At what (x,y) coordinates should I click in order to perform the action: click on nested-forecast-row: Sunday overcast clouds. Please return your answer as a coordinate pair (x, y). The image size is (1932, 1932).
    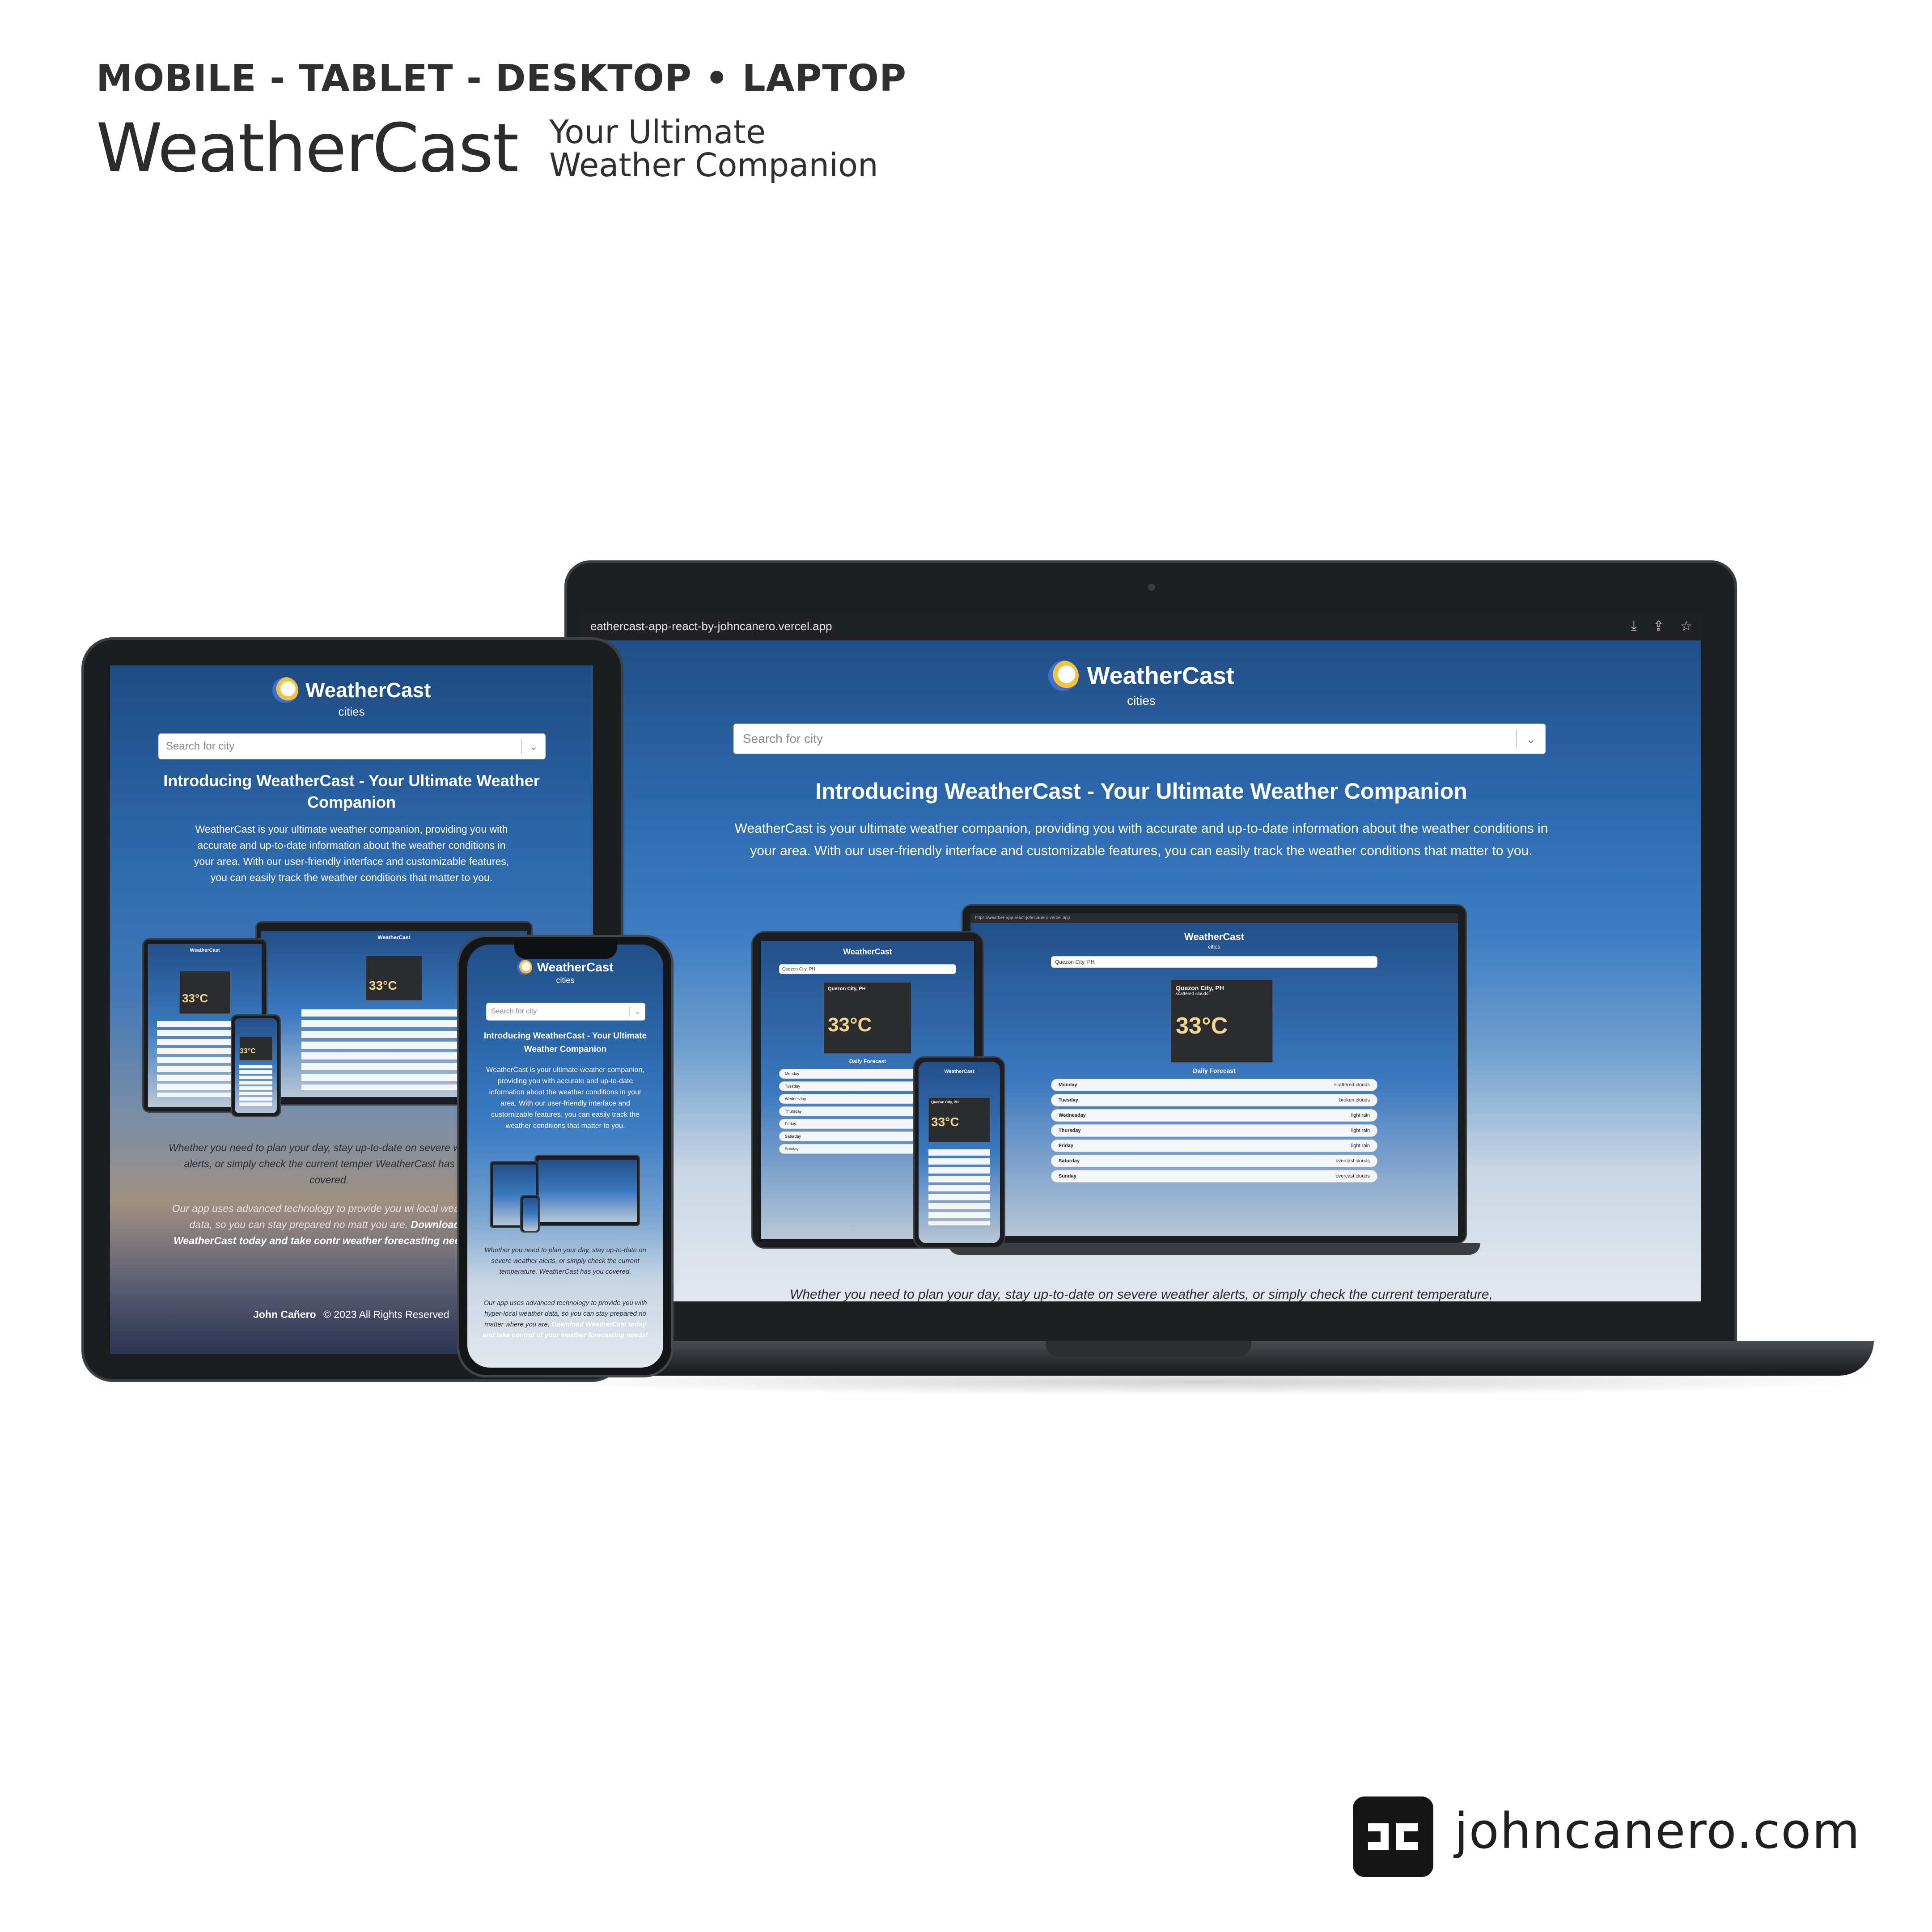
    Looking at the image, I should click on (1214, 1176).